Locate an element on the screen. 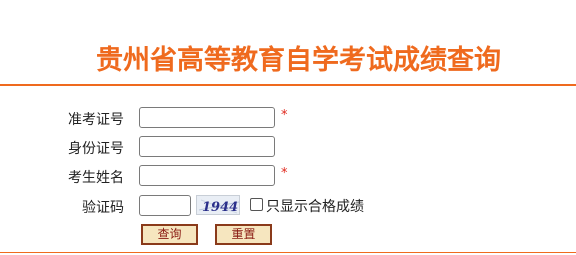 The width and height of the screenshot is (576, 255). name-row: 考生姓名 * is located at coordinates (288, 176).